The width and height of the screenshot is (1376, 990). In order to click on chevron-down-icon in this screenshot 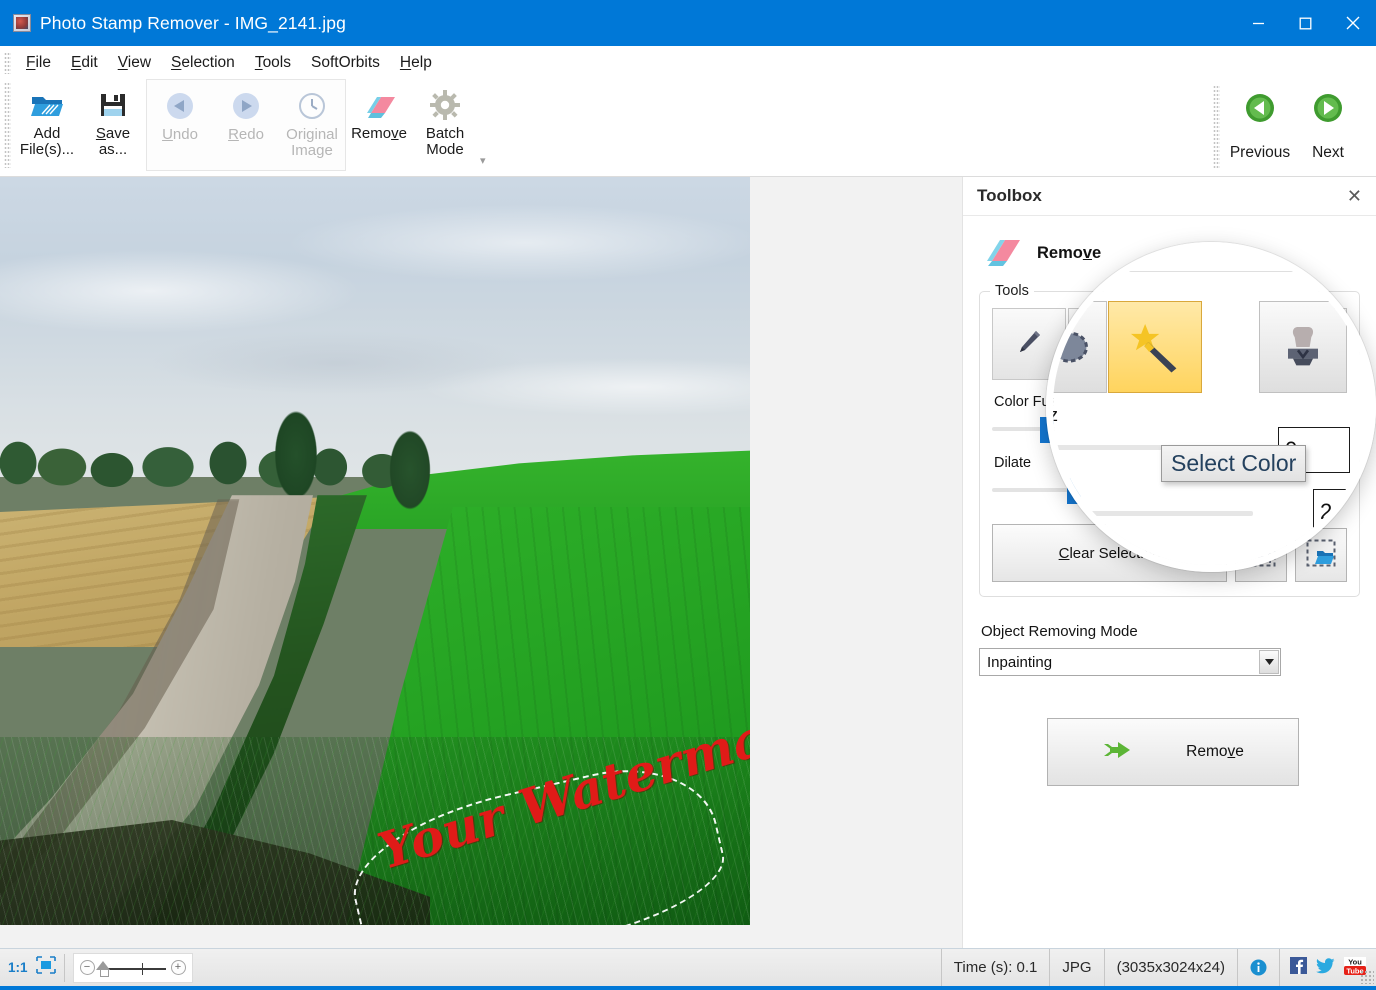, I will do `click(1269, 662)`.